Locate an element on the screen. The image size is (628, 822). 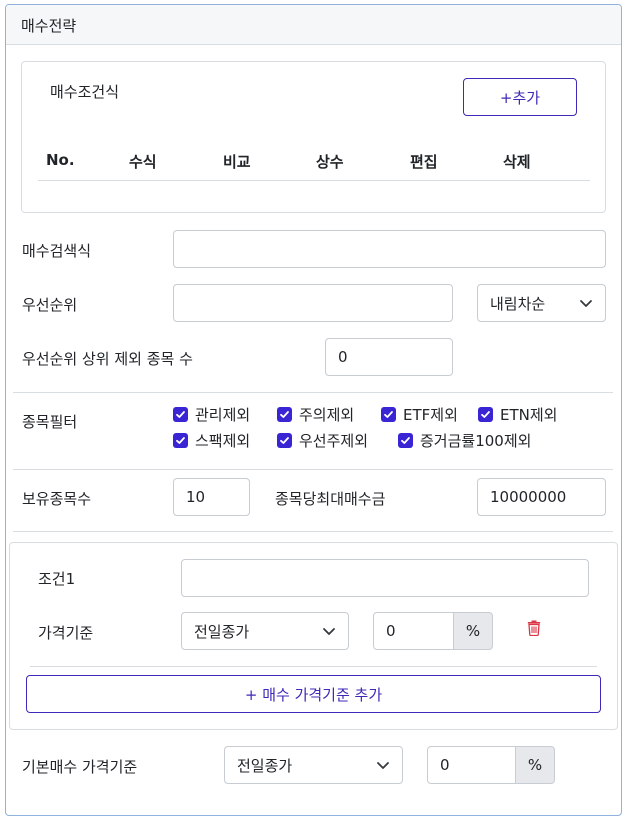
card-header: 매수전략 is located at coordinates (313, 25).